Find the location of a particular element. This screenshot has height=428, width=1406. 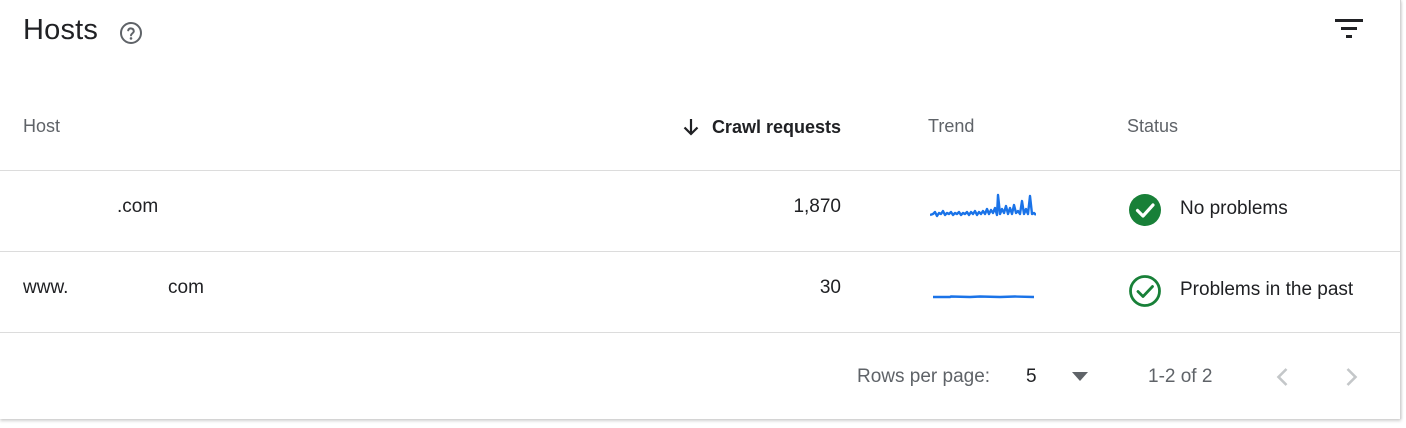

host-name-suffix: com is located at coordinates (186, 287).